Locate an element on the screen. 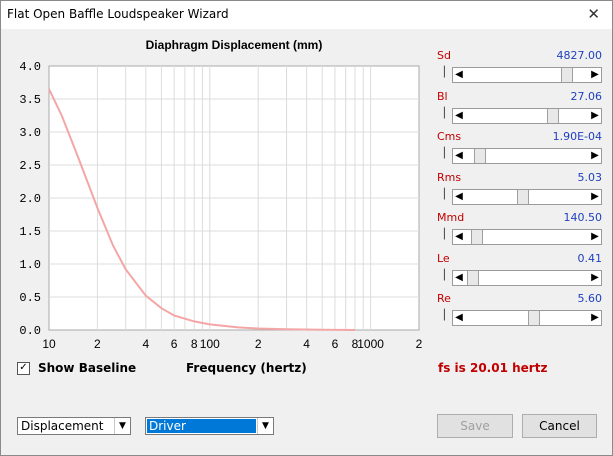 The image size is (613, 456). slider-row-bl: Bl 27.06 ▕ ◀ ▶ is located at coordinates (519, 110).